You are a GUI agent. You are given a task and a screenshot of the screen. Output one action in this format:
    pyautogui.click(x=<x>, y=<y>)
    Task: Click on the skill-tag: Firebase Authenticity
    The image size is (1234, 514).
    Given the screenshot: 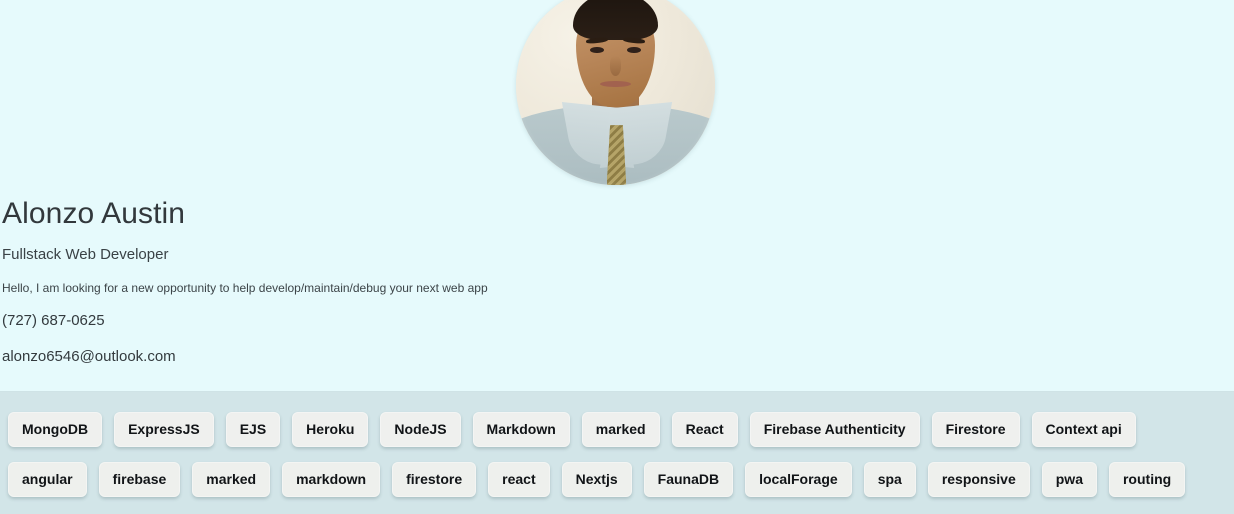 What is the action you would take?
    pyautogui.click(x=834, y=429)
    